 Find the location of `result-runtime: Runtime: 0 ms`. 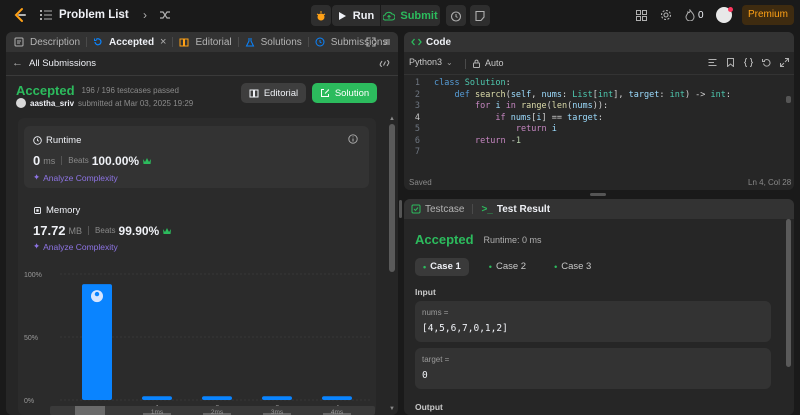

result-runtime: Runtime: 0 ms is located at coordinates (512, 239).